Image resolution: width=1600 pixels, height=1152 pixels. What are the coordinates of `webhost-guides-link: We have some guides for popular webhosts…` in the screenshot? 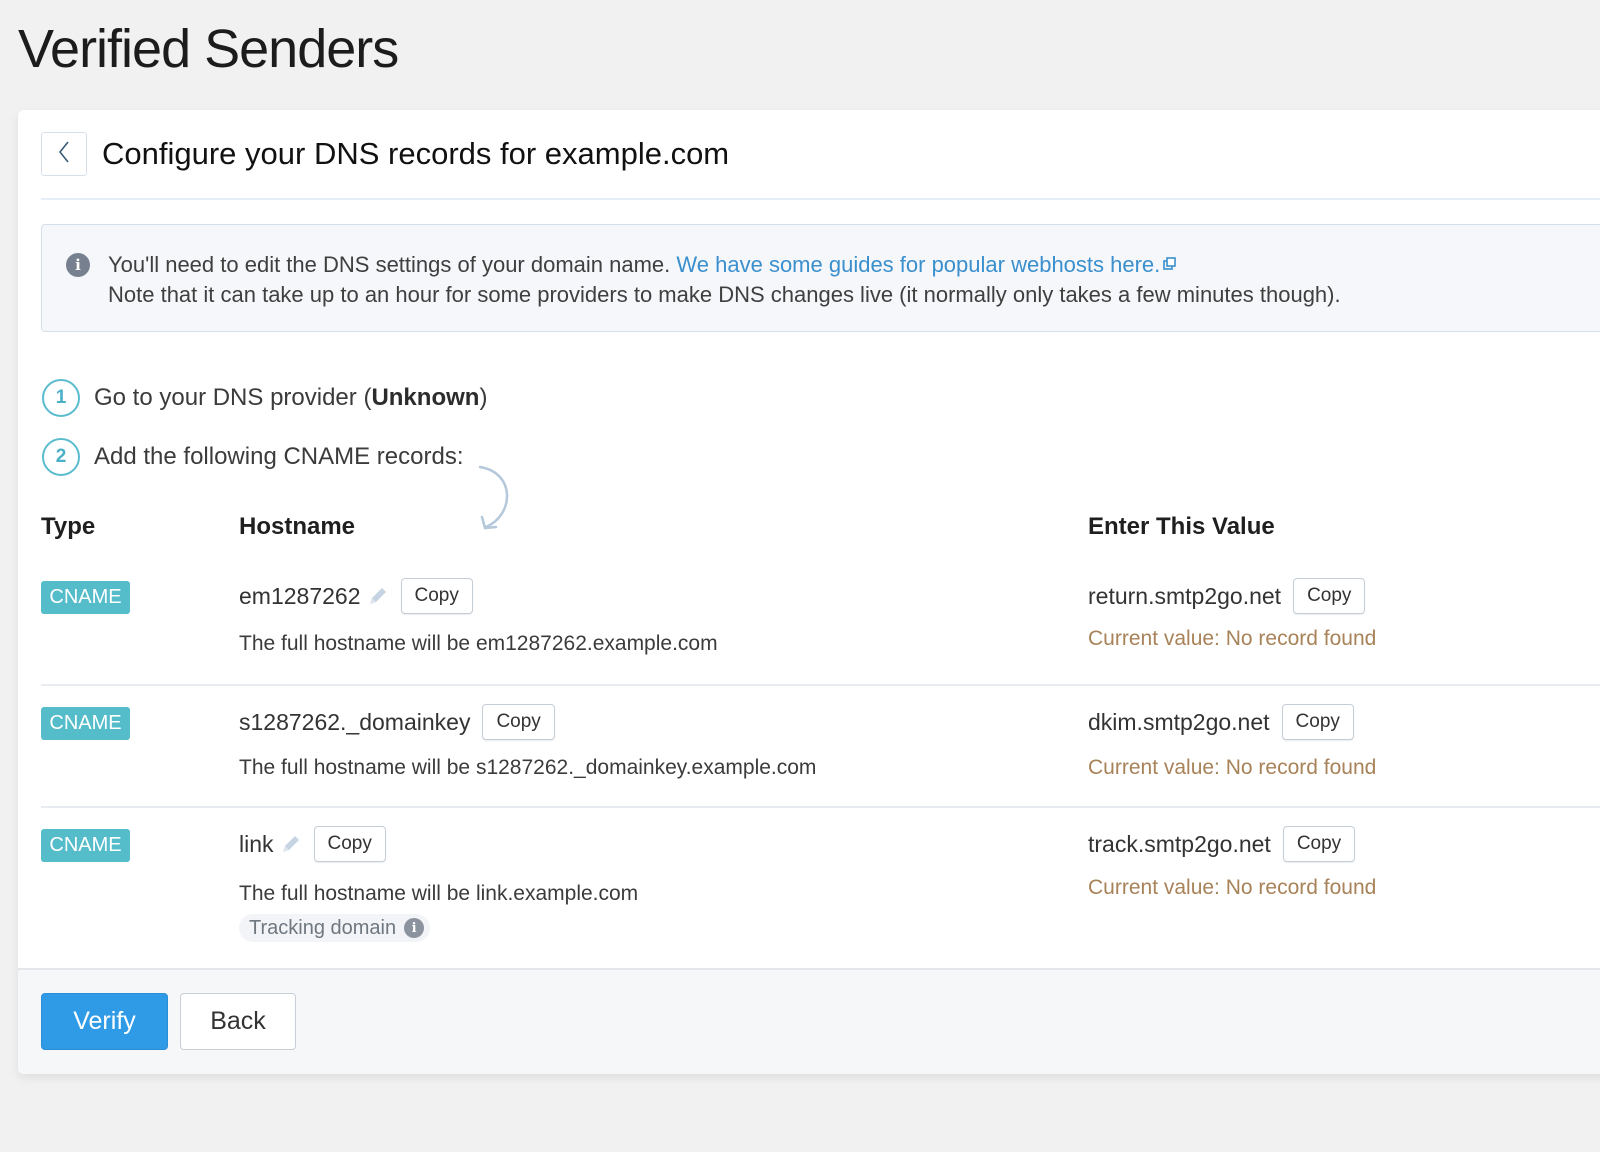 It's located at (926, 263).